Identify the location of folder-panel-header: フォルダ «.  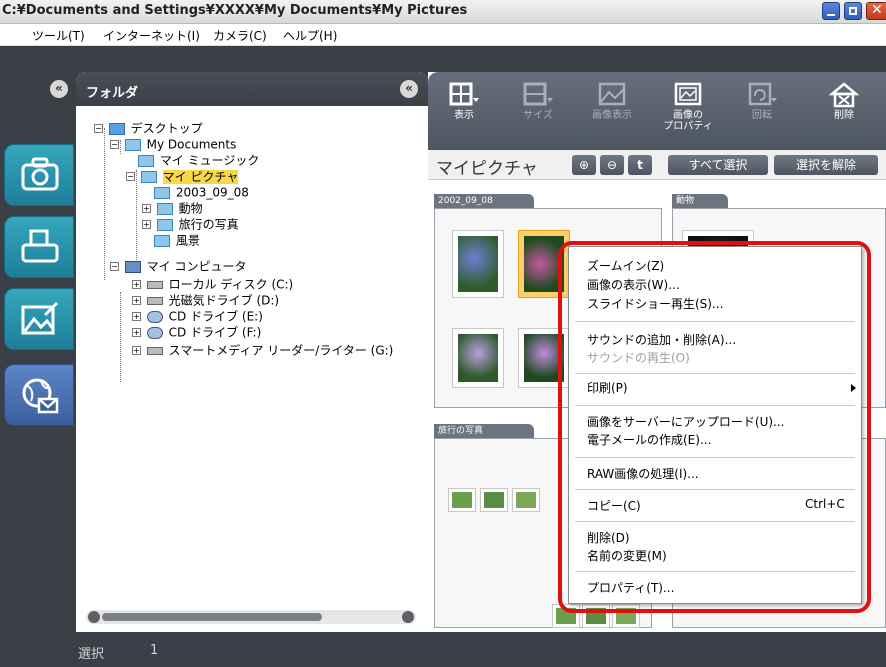
(252, 89).